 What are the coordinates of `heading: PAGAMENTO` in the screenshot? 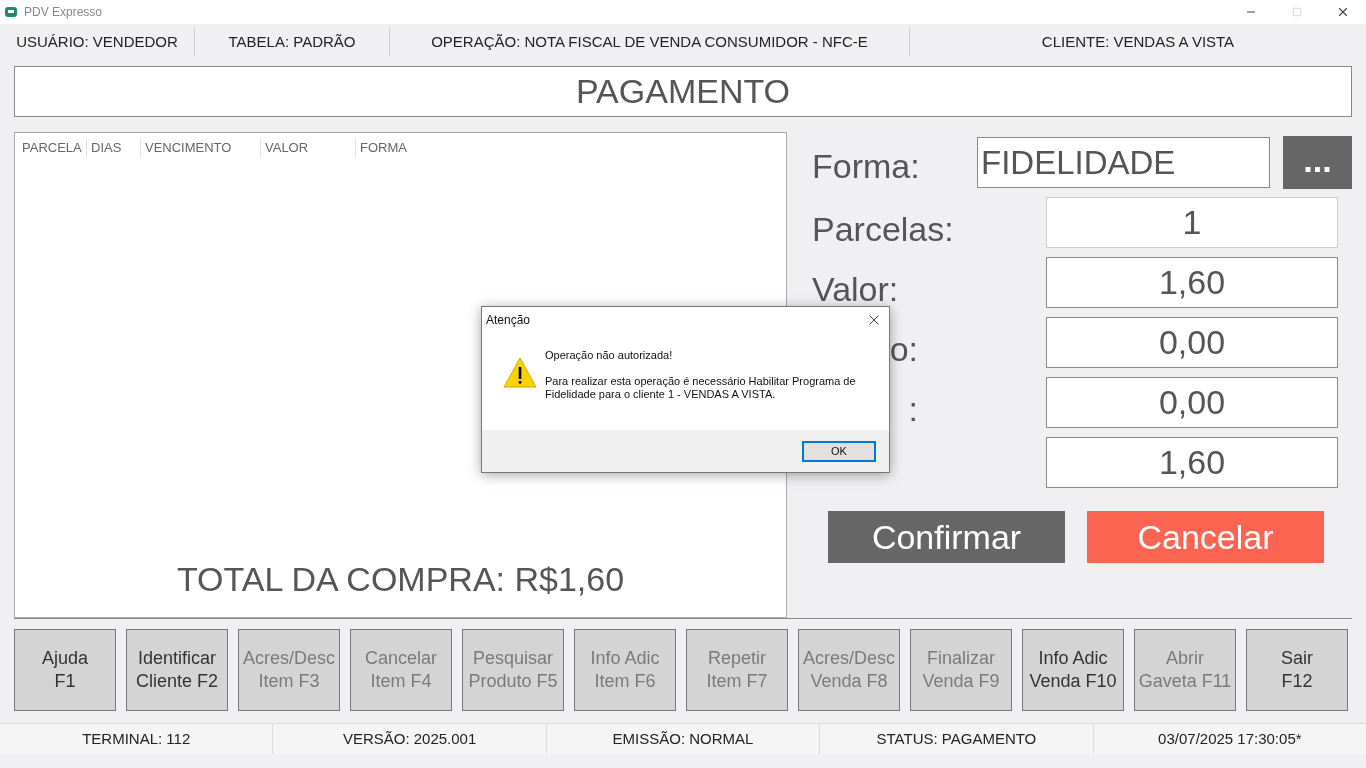 It's located at (683, 91).